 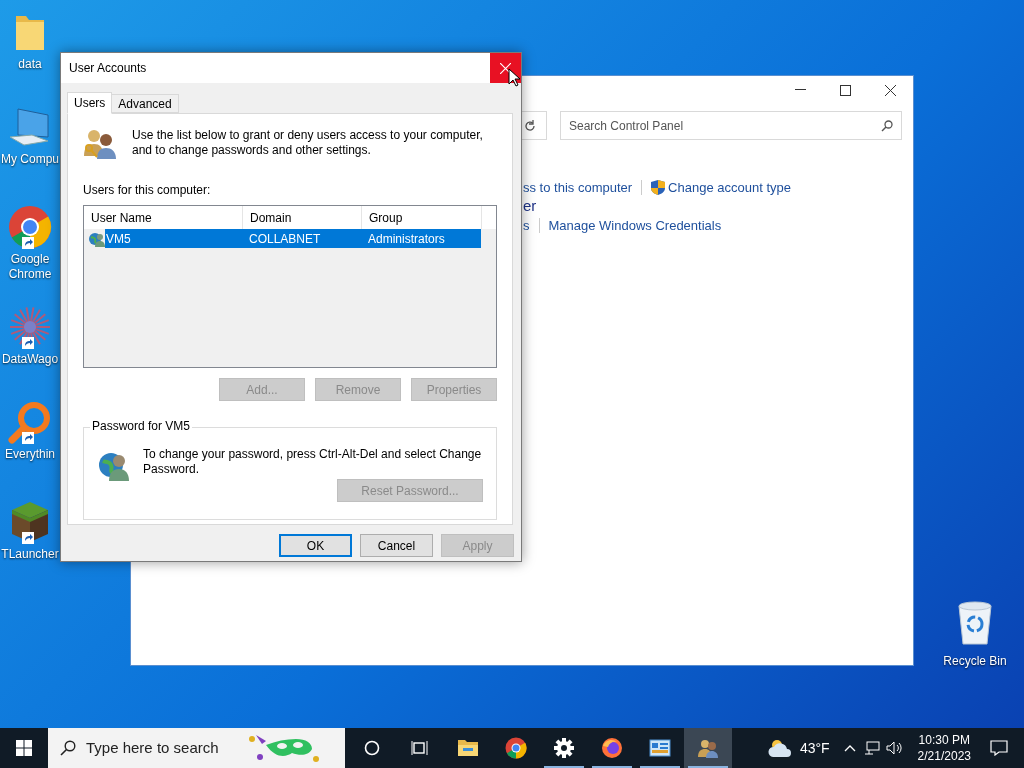 I want to click on speaker-icon, so click(x=894, y=748).